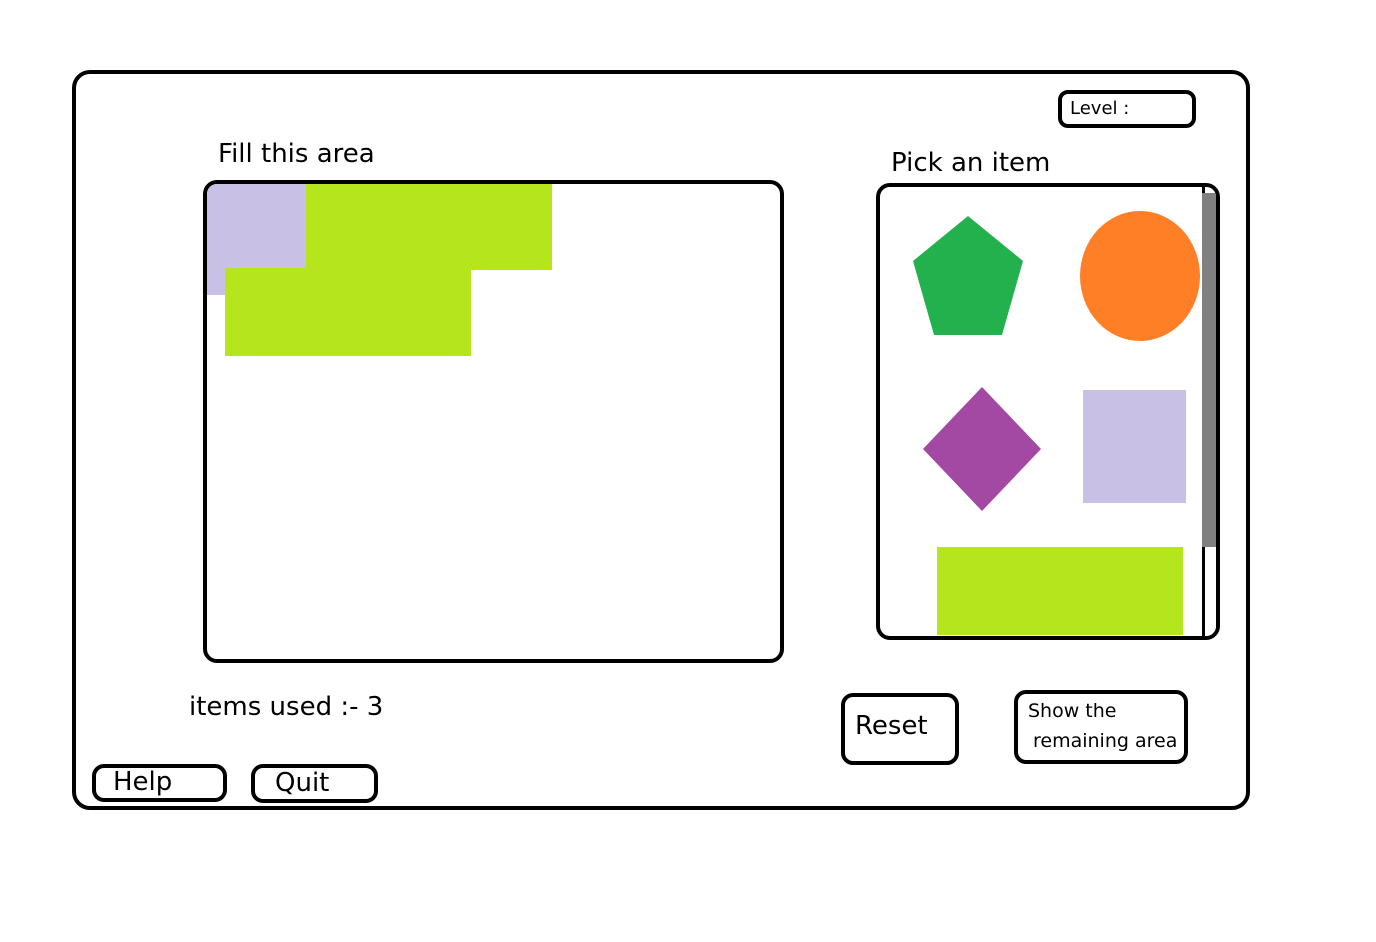 Image resolution: width=1376 pixels, height=942 pixels. I want to click on level-indicator: Level :, so click(1127, 109).